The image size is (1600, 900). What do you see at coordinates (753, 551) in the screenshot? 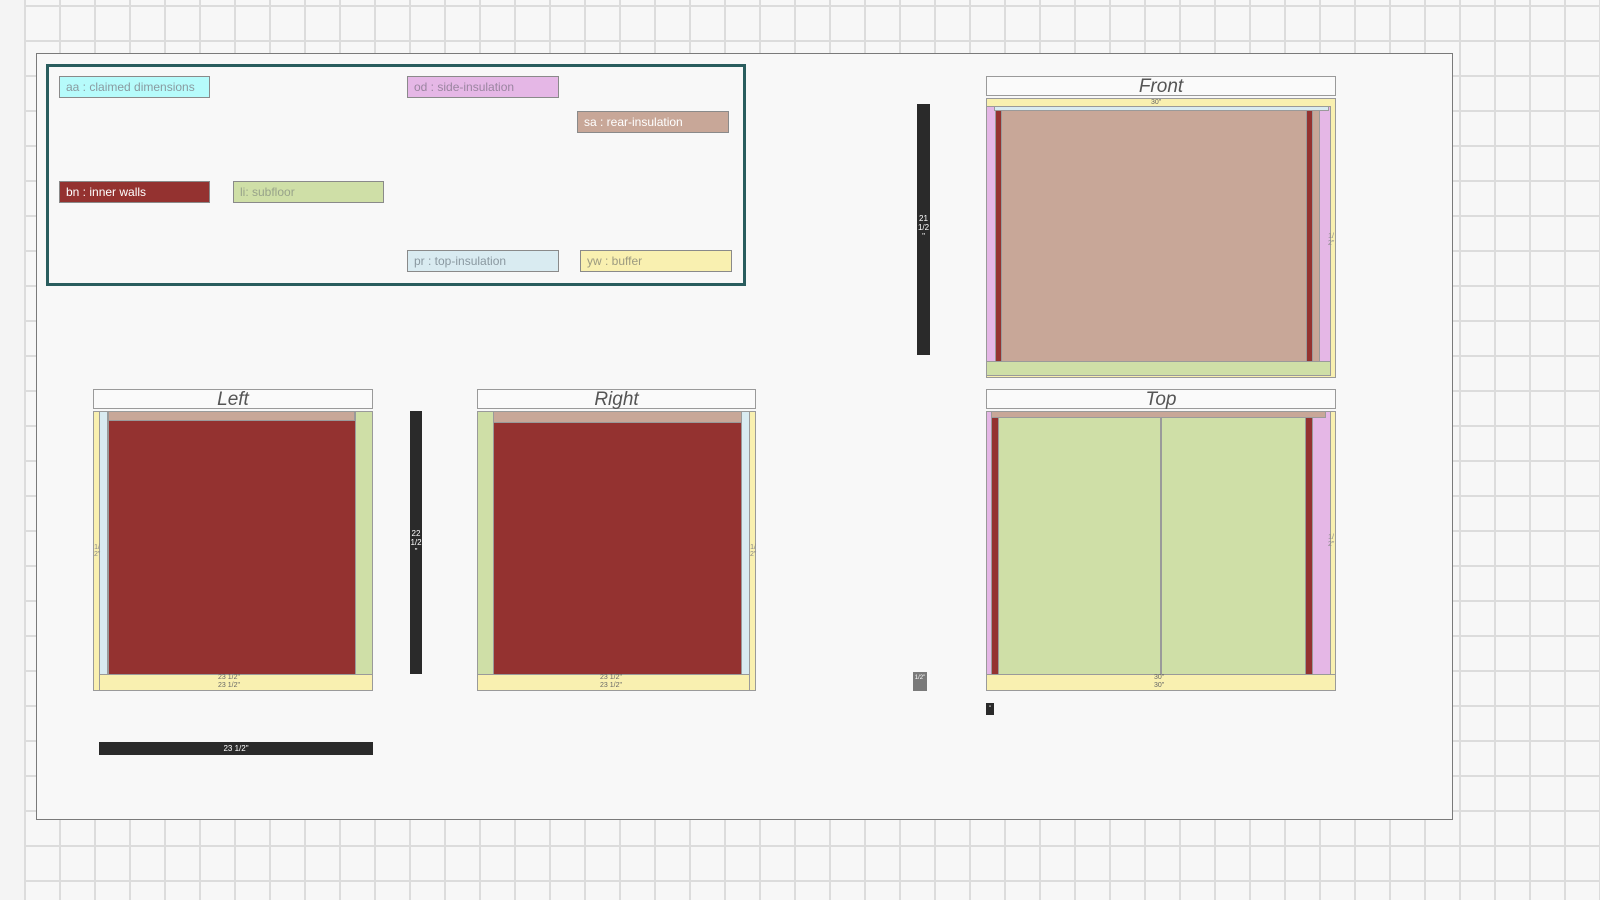
I see `right-side-dim: 1/2"` at bounding box center [753, 551].